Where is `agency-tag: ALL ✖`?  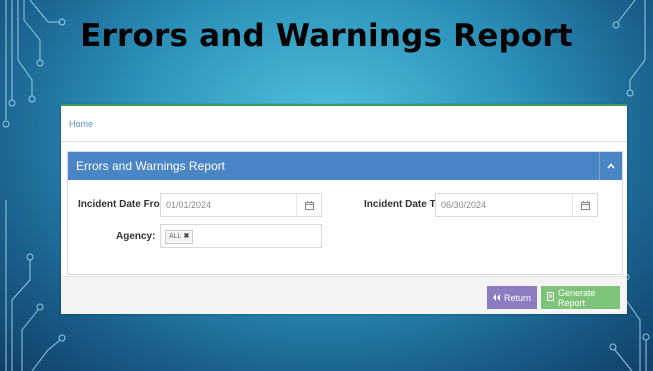 agency-tag: ALL ✖ is located at coordinates (179, 237).